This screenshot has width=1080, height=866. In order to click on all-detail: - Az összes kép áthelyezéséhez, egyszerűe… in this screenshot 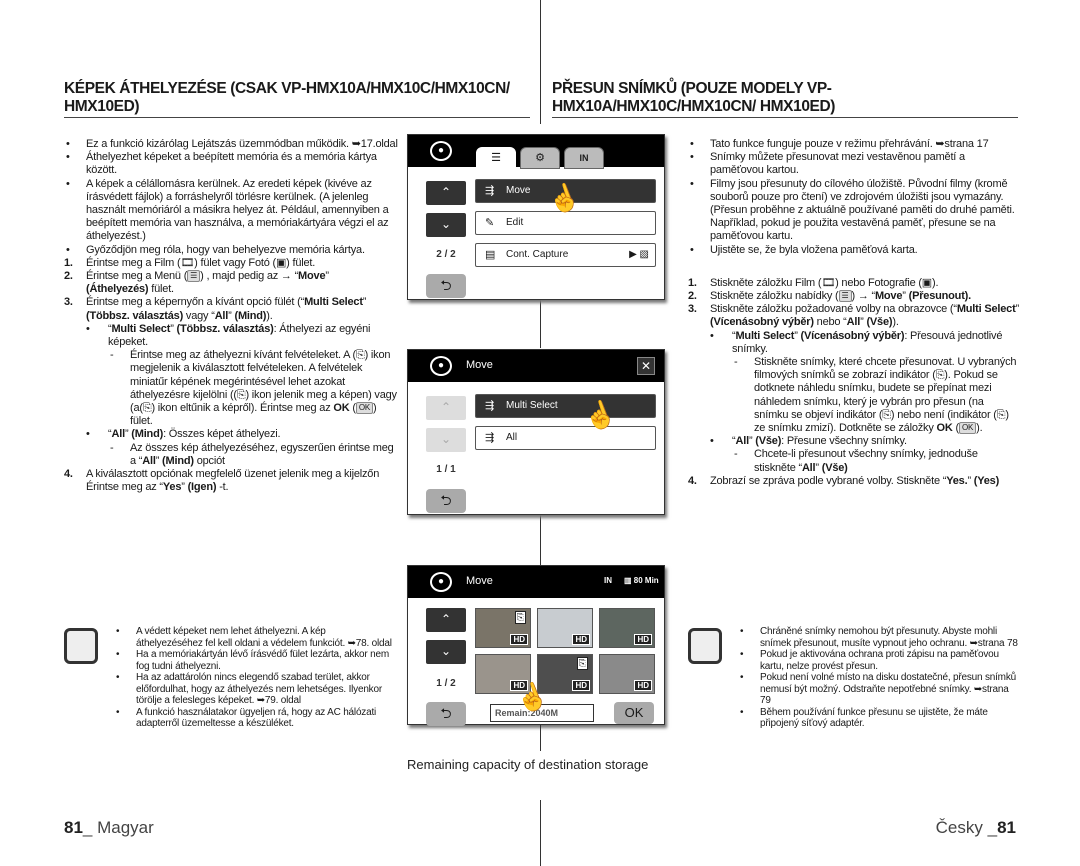, I will do `click(252, 454)`.